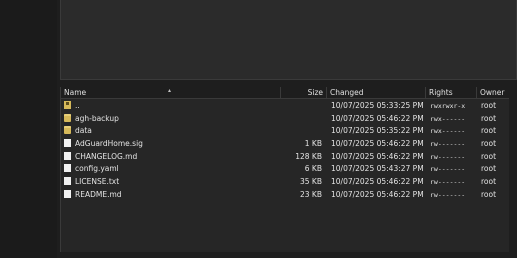 The height and width of the screenshot is (258, 517). Describe the element at coordinates (313, 144) in the screenshot. I see `file-size: 1 KB` at that location.